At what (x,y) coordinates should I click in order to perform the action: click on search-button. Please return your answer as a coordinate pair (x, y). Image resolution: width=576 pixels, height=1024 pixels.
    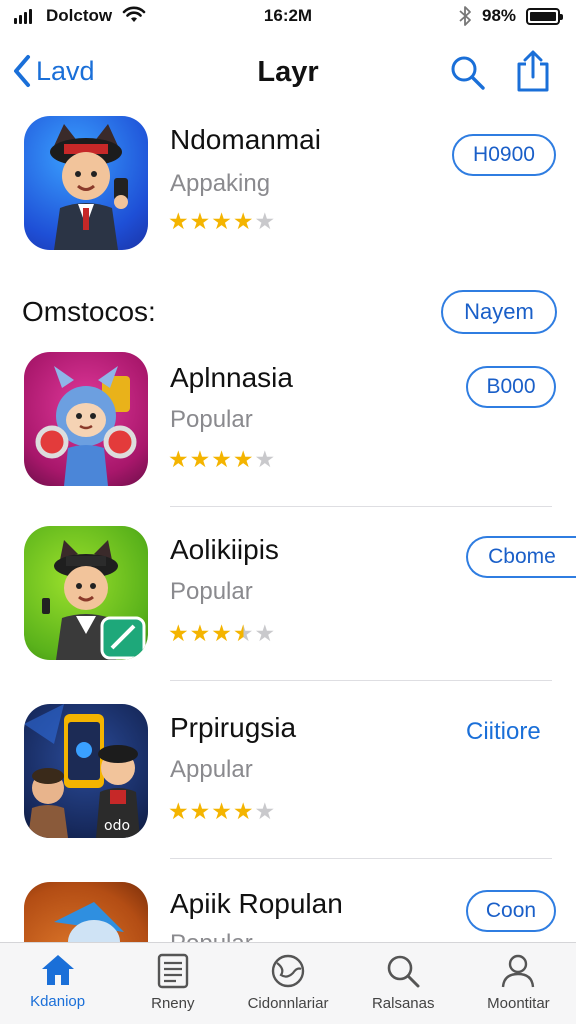
    Looking at the image, I should click on (468, 75).